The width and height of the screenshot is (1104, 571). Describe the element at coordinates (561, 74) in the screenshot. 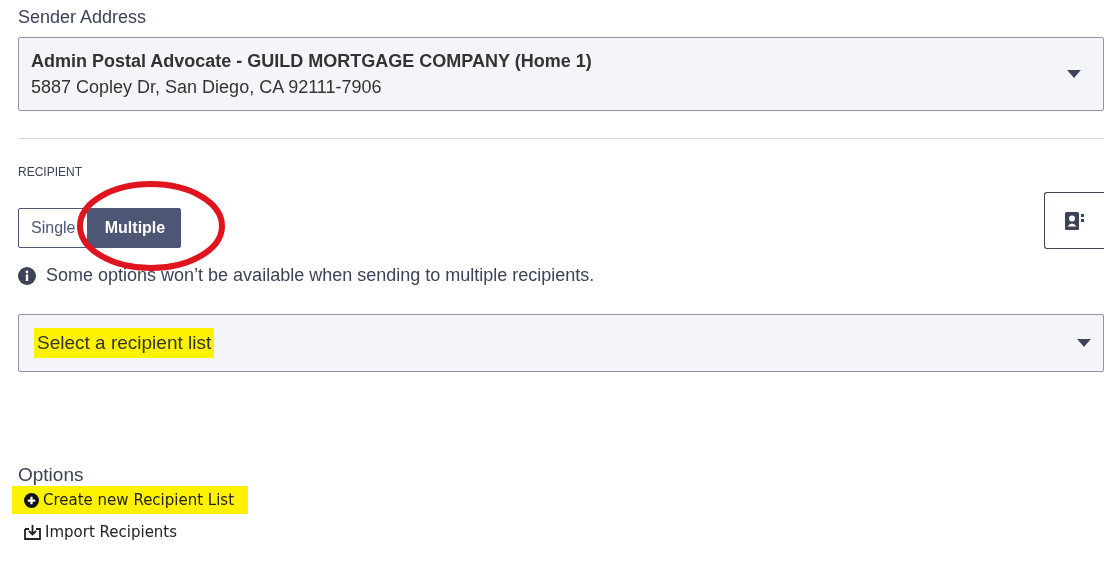

I see `sender-address-select: Admin Postal Advocate - GUILD MORTGAGE COMPANY (Home 1) 5887 Copley Dr, San Diego, CA 92111-7906` at that location.